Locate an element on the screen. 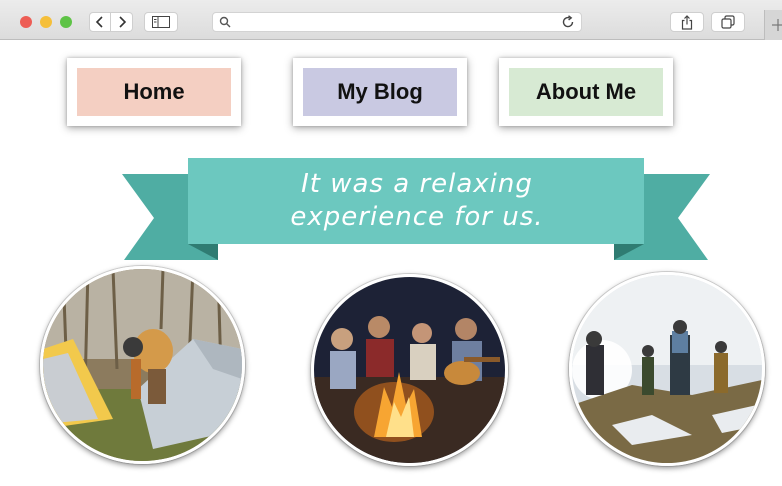 The width and height of the screenshot is (782, 486). sidebar-icon is located at coordinates (161, 22).